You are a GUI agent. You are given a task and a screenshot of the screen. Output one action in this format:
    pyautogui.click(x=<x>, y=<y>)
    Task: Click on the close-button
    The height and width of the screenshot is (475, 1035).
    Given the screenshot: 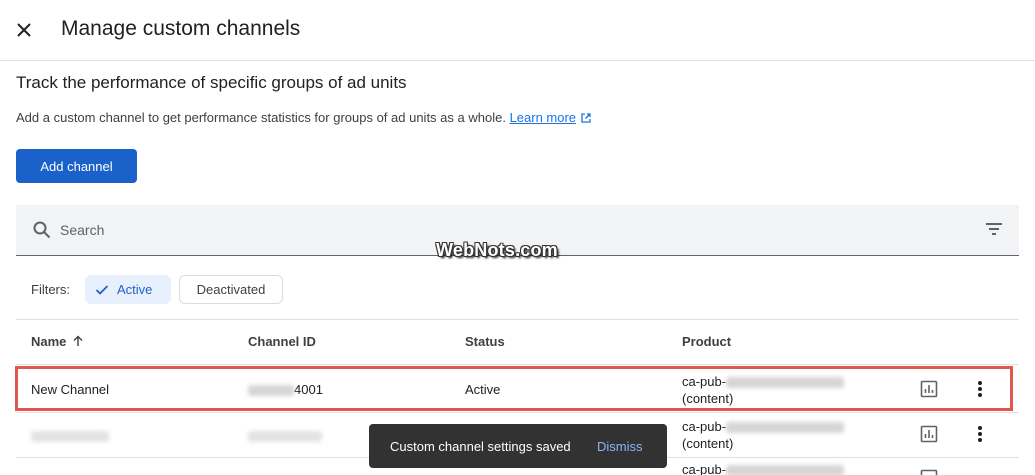 What is the action you would take?
    pyautogui.click(x=24, y=30)
    